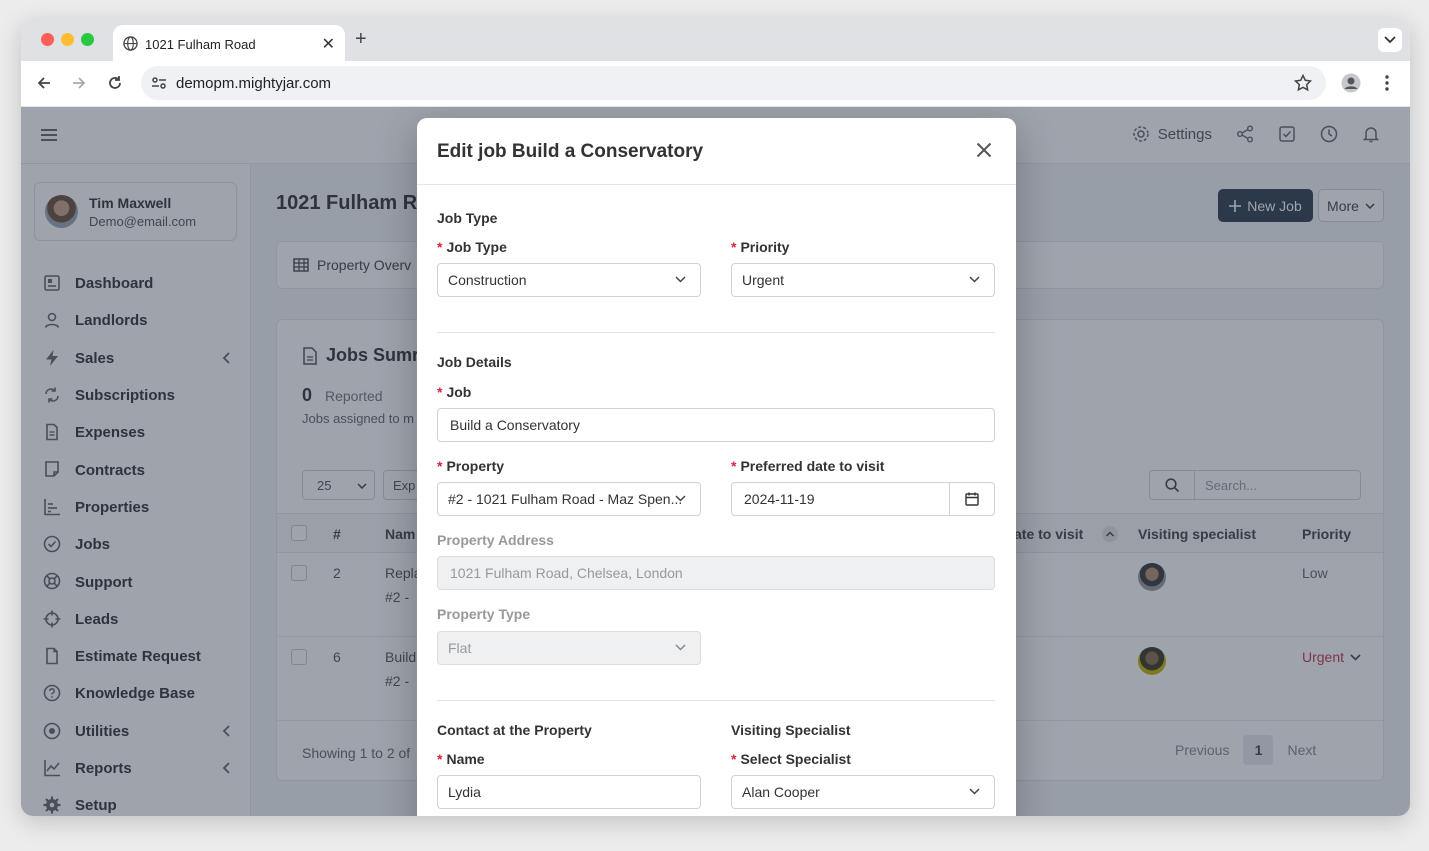  Describe the element at coordinates (733, 83) in the screenshot. I see `address-bar: demopm.mightyjar.com` at that location.